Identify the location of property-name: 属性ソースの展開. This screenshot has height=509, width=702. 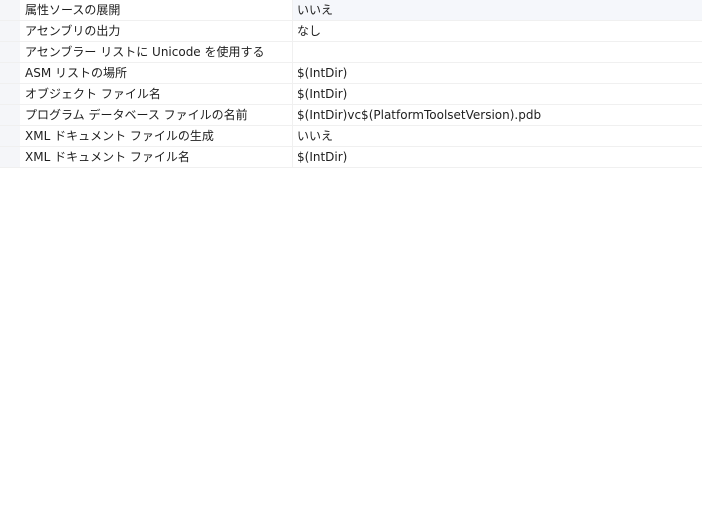
(156, 10).